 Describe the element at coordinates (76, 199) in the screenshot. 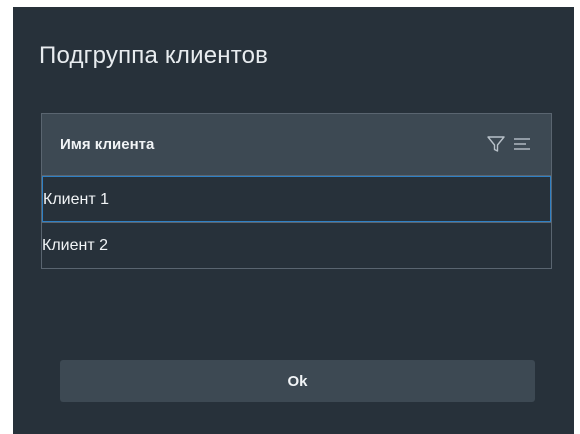

I see `client-name-cell: Клиент 1` at that location.